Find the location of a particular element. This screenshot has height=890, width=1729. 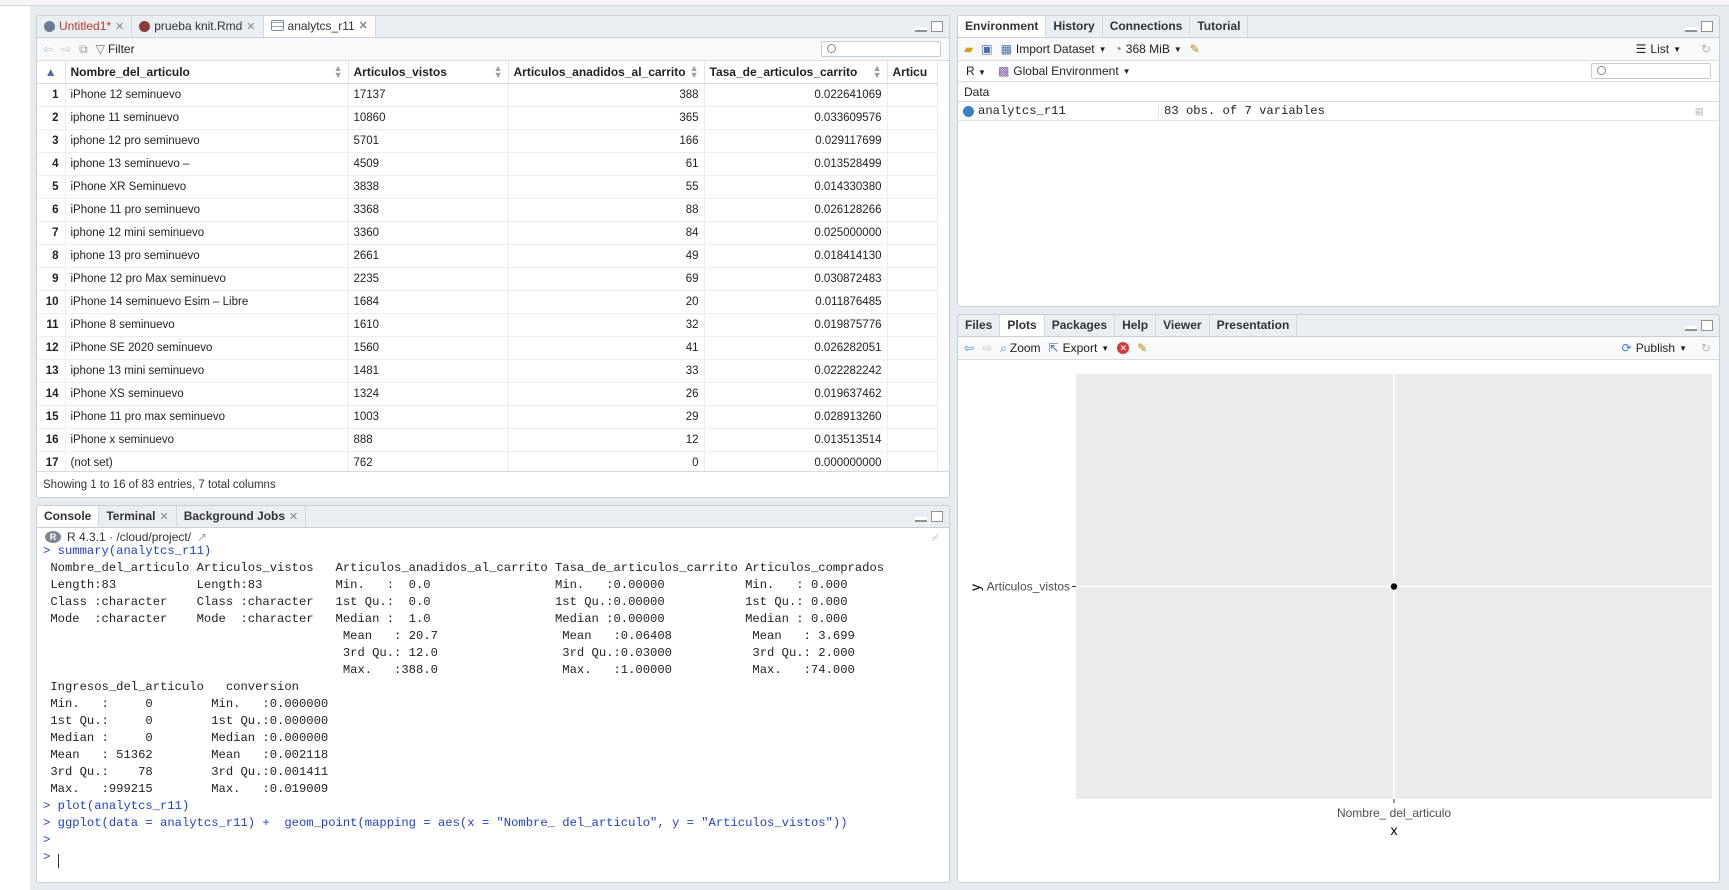

tab-label: Files is located at coordinates (979, 325).